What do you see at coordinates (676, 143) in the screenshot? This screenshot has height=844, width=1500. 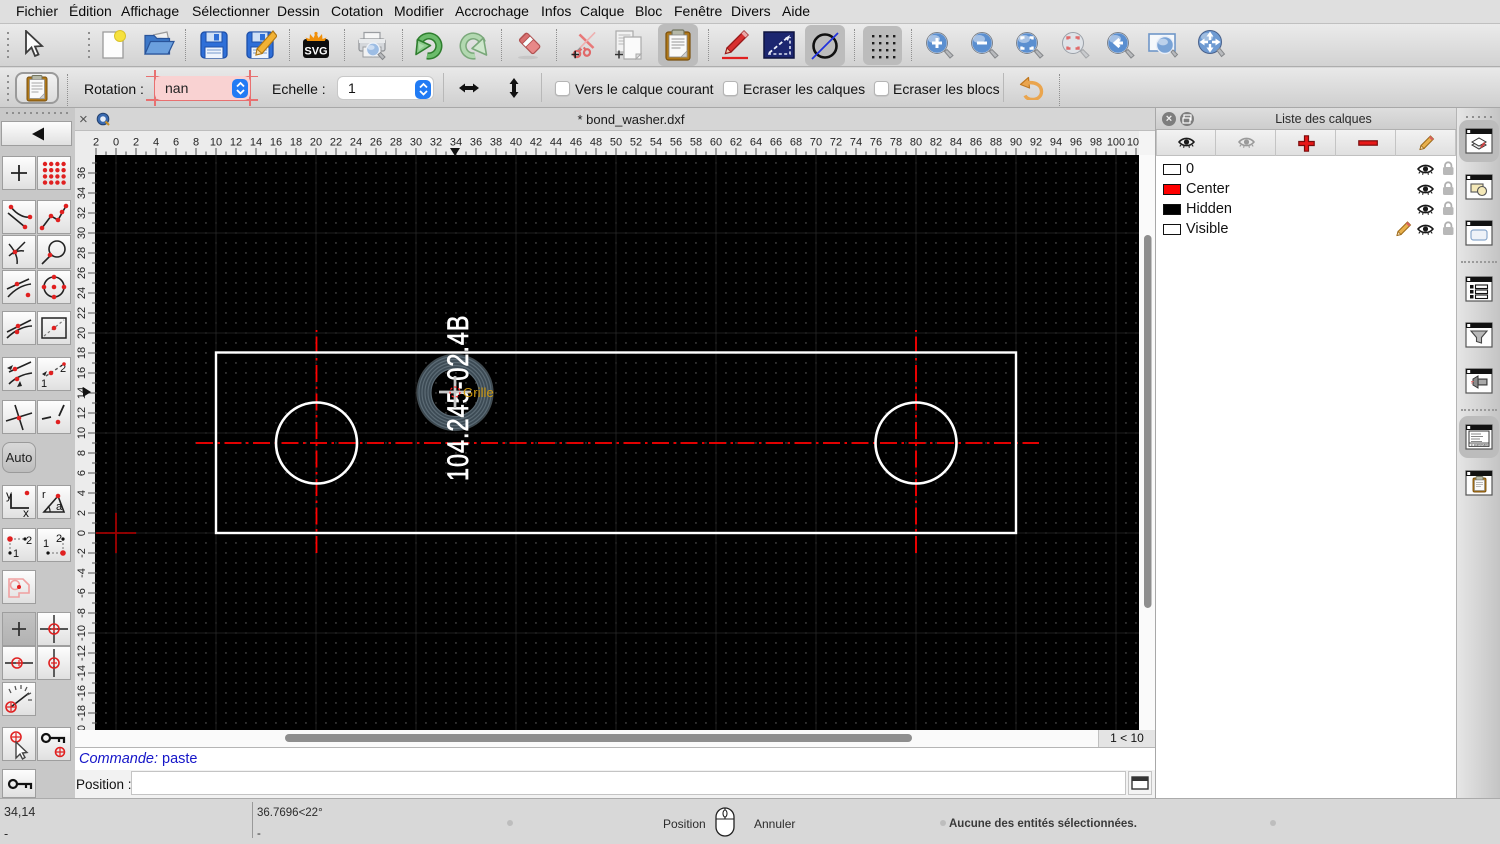 I see `svg-text: 56` at bounding box center [676, 143].